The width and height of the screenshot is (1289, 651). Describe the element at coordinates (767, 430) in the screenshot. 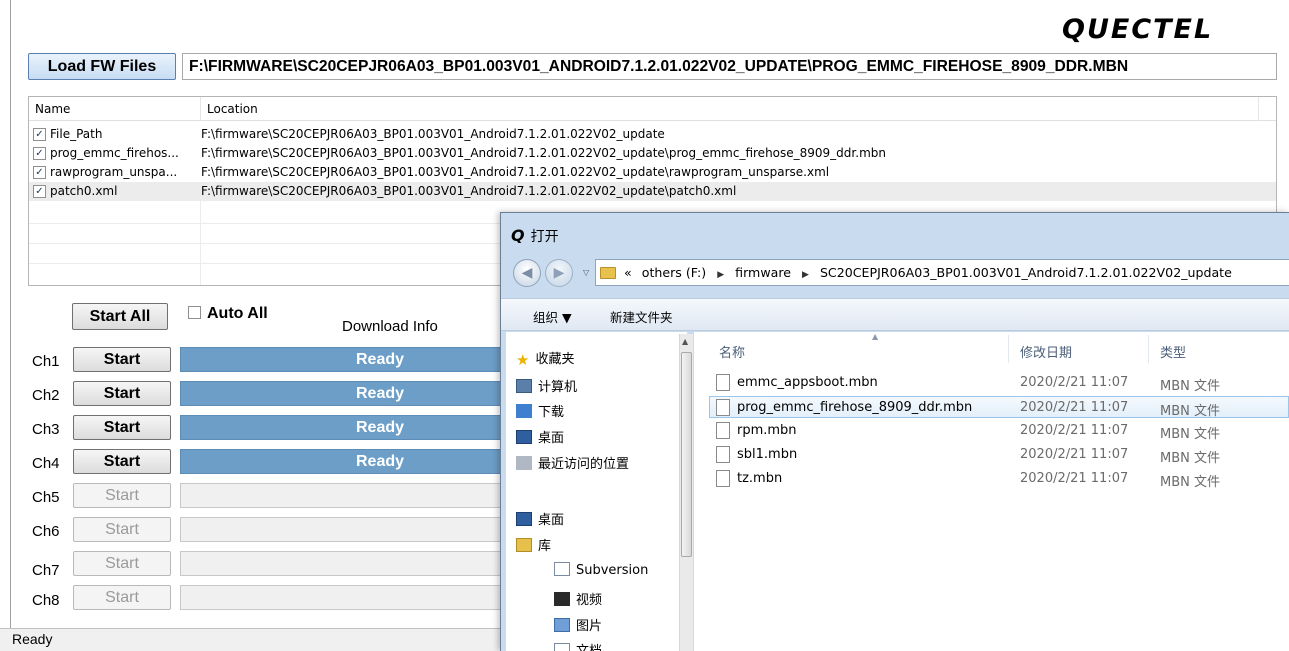

I see `file-name: rpm.mbn` at that location.